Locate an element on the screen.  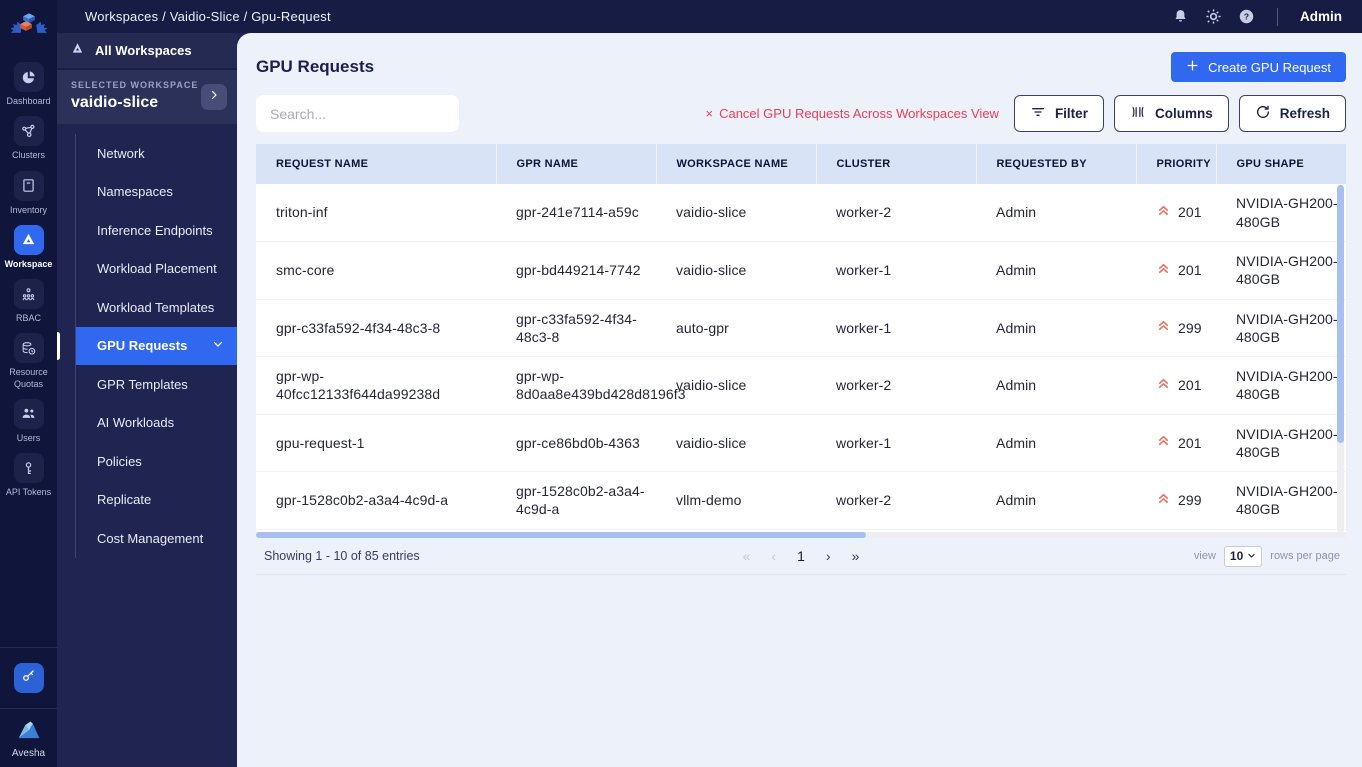
vertical-scrollbar is located at coordinates (1340, 359).